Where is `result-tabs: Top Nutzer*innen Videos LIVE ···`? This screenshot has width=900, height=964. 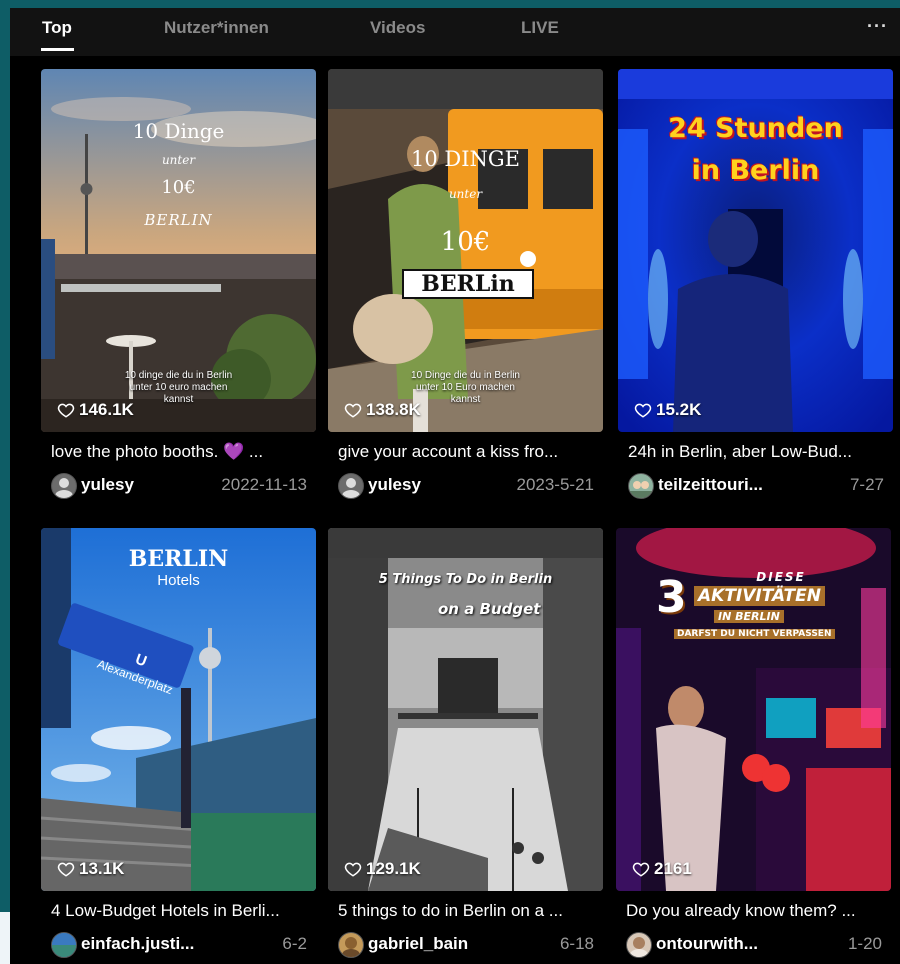 result-tabs: Top Nutzer*innen Videos LIVE ··· is located at coordinates (455, 32).